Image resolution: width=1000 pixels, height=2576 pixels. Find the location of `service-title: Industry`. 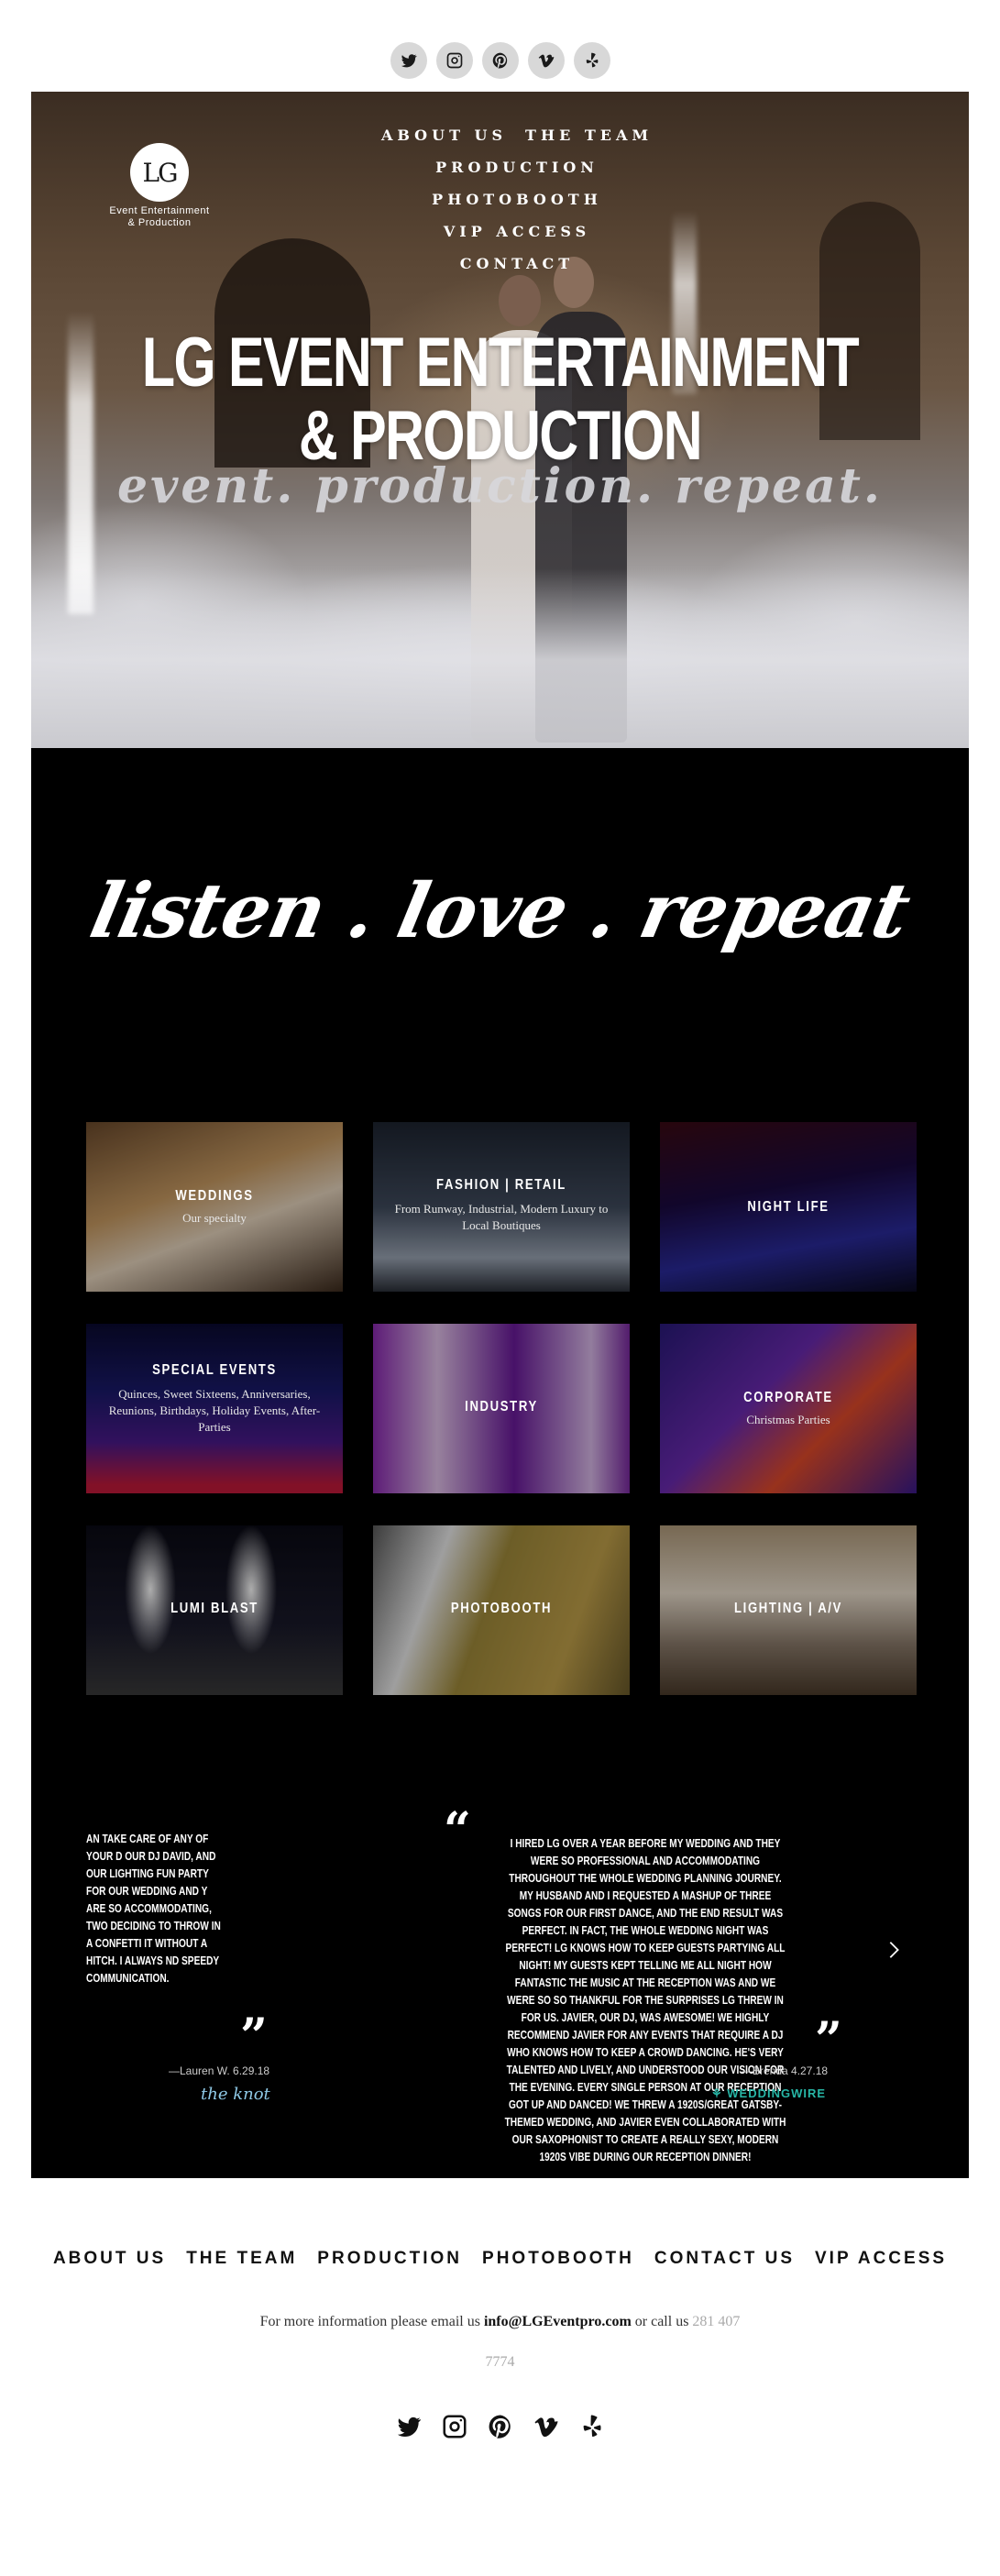

service-title: Industry is located at coordinates (501, 1407).